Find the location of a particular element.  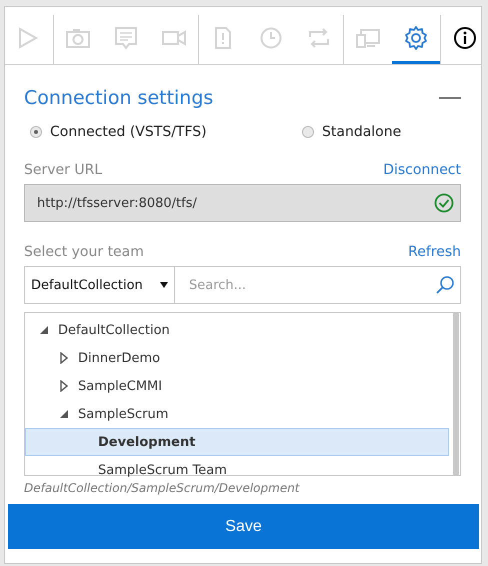

dropdown-arrow-icon is located at coordinates (164, 285).